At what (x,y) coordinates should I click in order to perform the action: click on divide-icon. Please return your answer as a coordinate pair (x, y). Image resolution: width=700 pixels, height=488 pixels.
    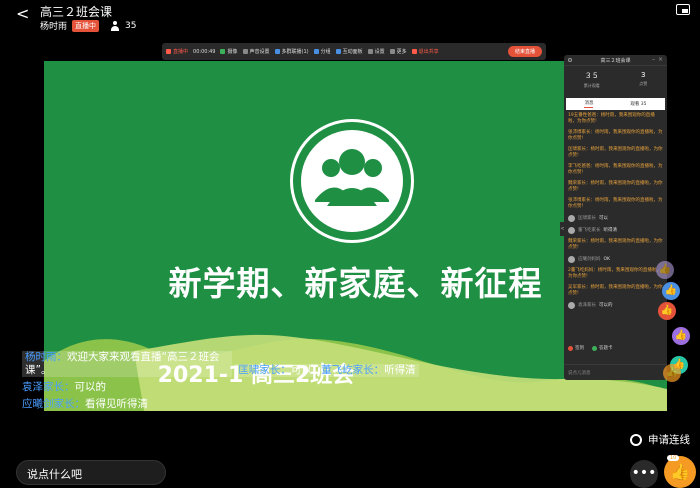
    Looking at the image, I should click on (316, 51).